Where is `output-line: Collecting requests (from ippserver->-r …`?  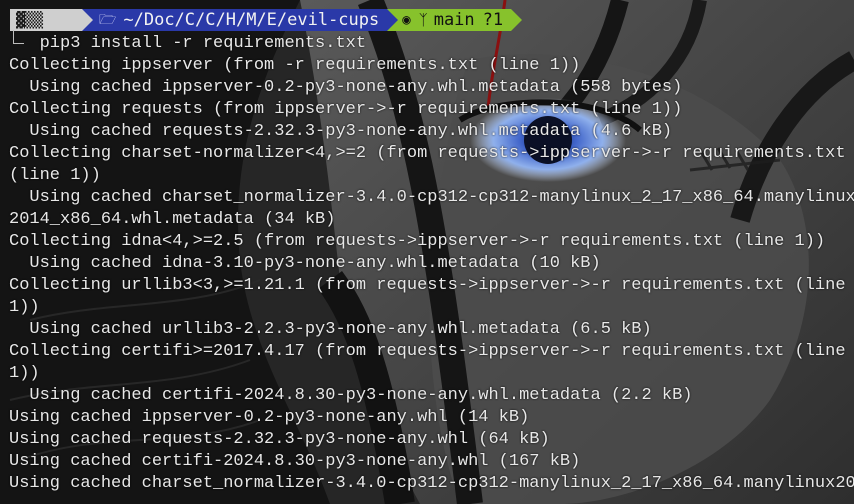
output-line: Collecting requests (from ippserver->-r … is located at coordinates (346, 109).